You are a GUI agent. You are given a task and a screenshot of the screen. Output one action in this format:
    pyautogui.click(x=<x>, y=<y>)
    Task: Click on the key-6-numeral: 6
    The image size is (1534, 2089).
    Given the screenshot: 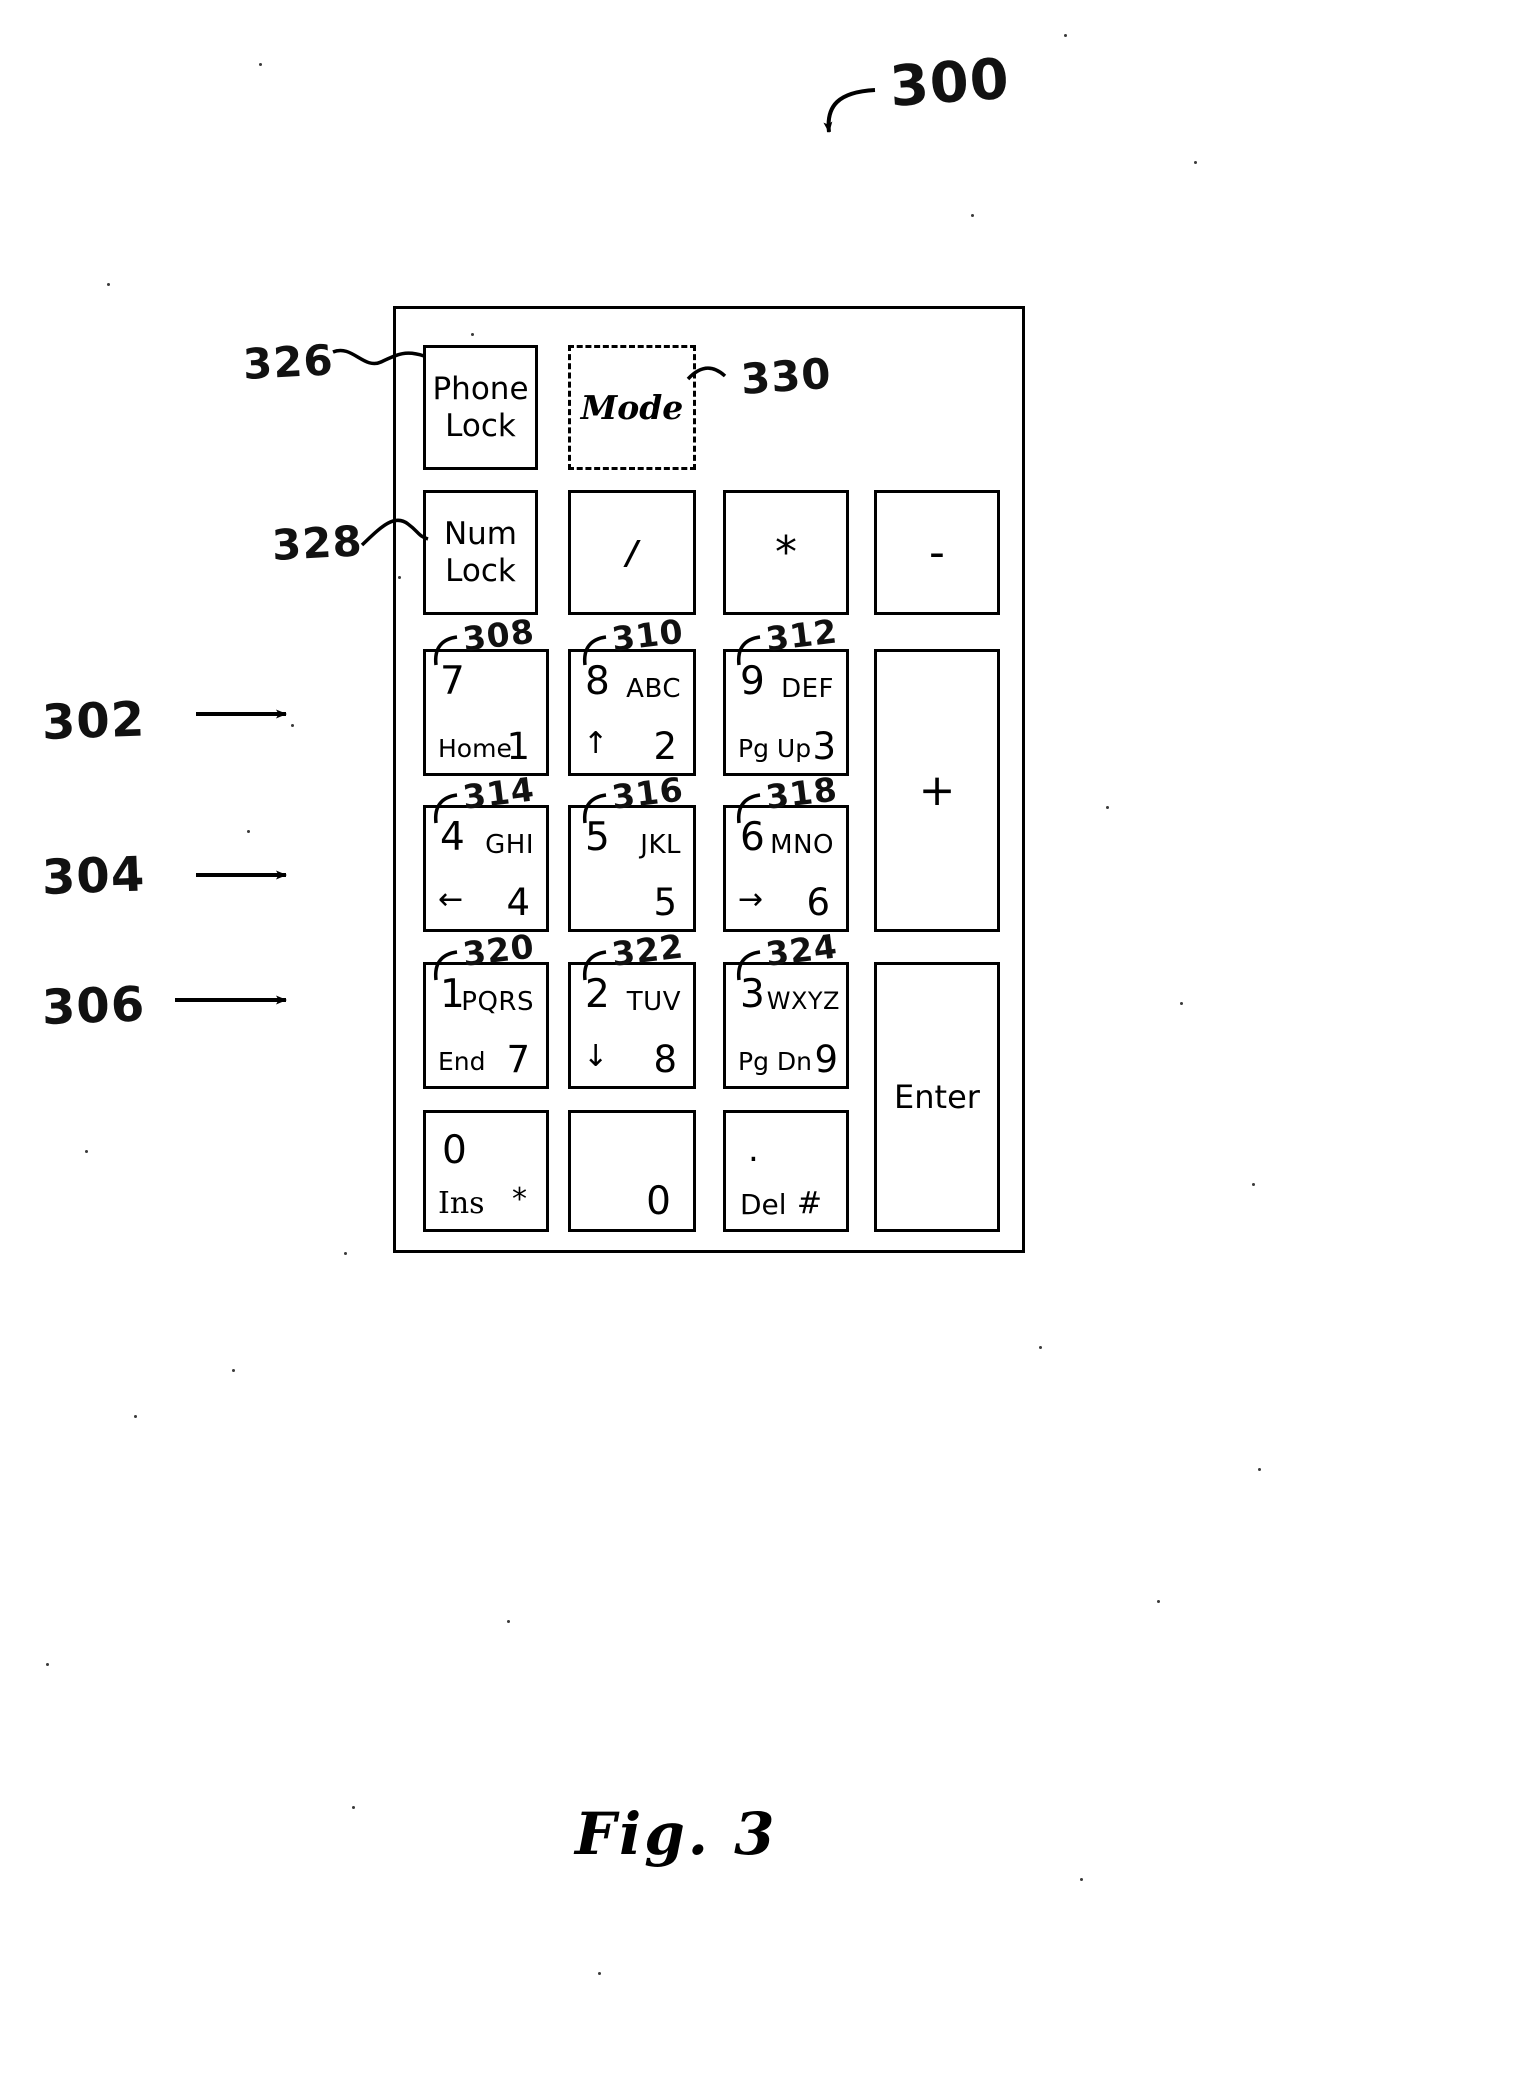 What is the action you would take?
    pyautogui.click(x=752, y=837)
    